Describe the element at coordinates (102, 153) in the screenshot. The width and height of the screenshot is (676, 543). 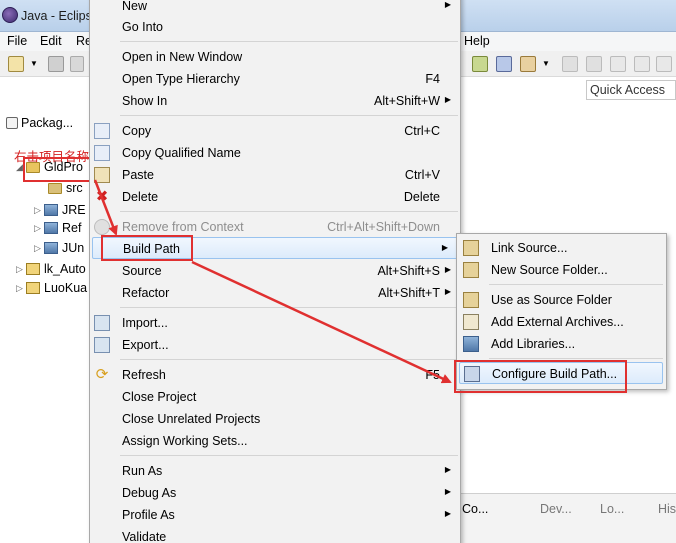
I see `copy-qualified-icon` at that location.